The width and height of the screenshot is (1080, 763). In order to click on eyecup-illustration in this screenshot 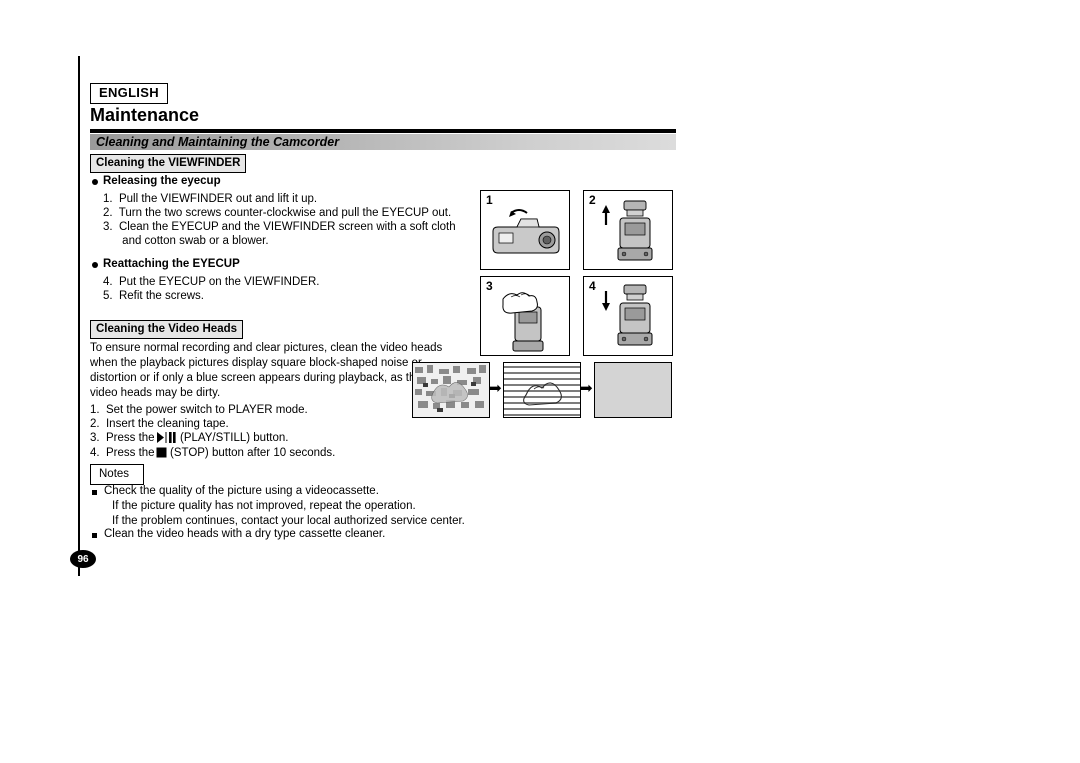, I will do `click(627, 230)`.